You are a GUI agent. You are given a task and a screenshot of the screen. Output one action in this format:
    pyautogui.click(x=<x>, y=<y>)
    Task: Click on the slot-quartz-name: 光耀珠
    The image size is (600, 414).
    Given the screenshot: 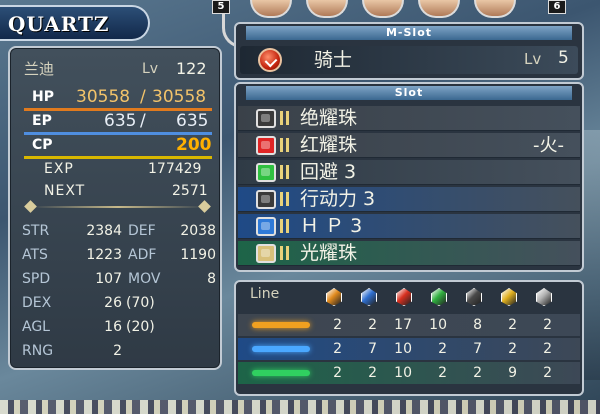 What is the action you would take?
    pyautogui.click(x=329, y=253)
    